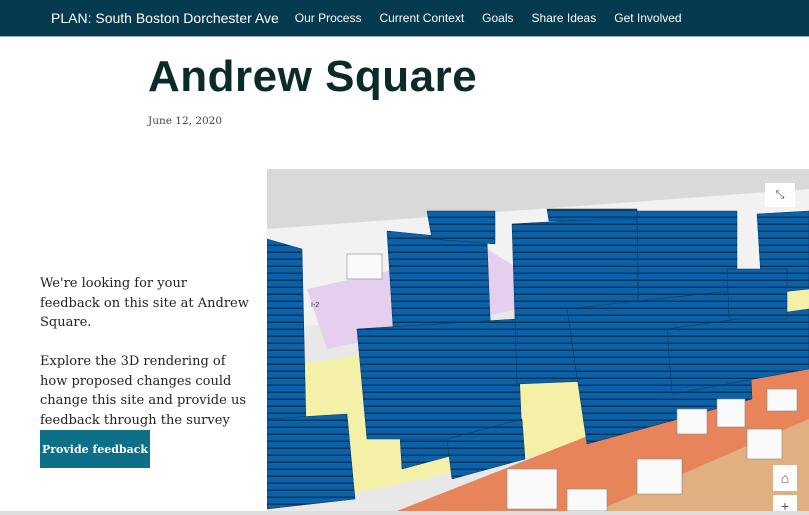  What do you see at coordinates (421, 18) in the screenshot?
I see `nav-current-context: Current Context` at bounding box center [421, 18].